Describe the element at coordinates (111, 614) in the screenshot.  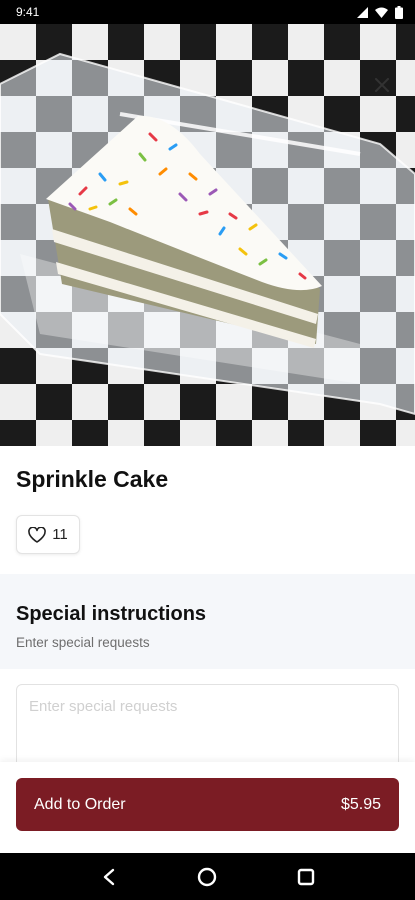
I see `special-instructions-title: Special instructions` at that location.